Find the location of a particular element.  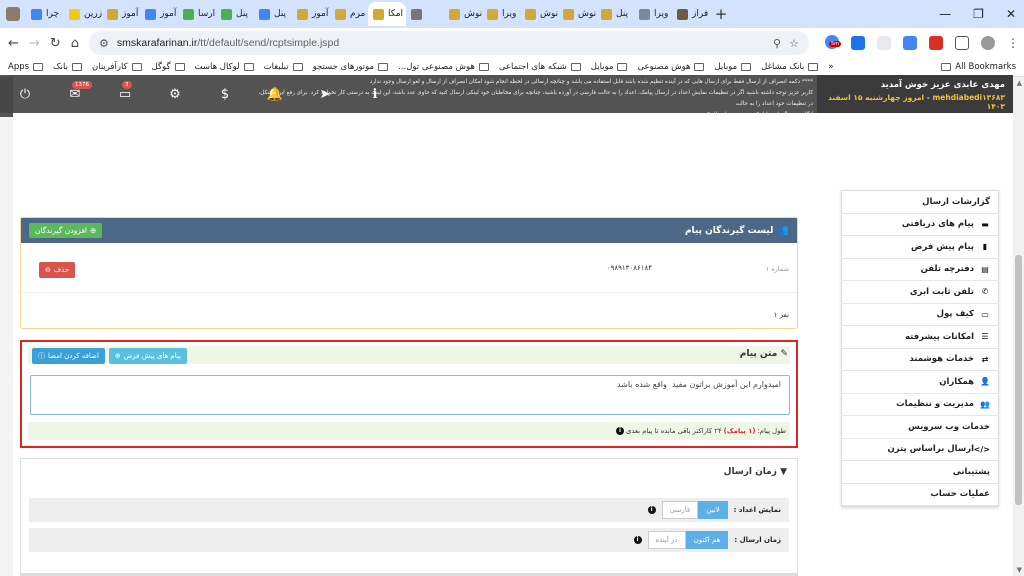

side-menu-item: 👥 مدیریت و تنظیمات is located at coordinates (920, 405).